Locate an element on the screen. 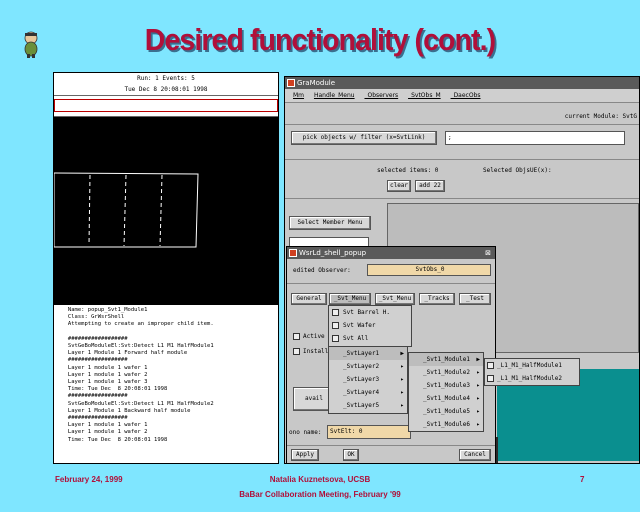  name-field: SvtElt: 0 is located at coordinates (369, 432).